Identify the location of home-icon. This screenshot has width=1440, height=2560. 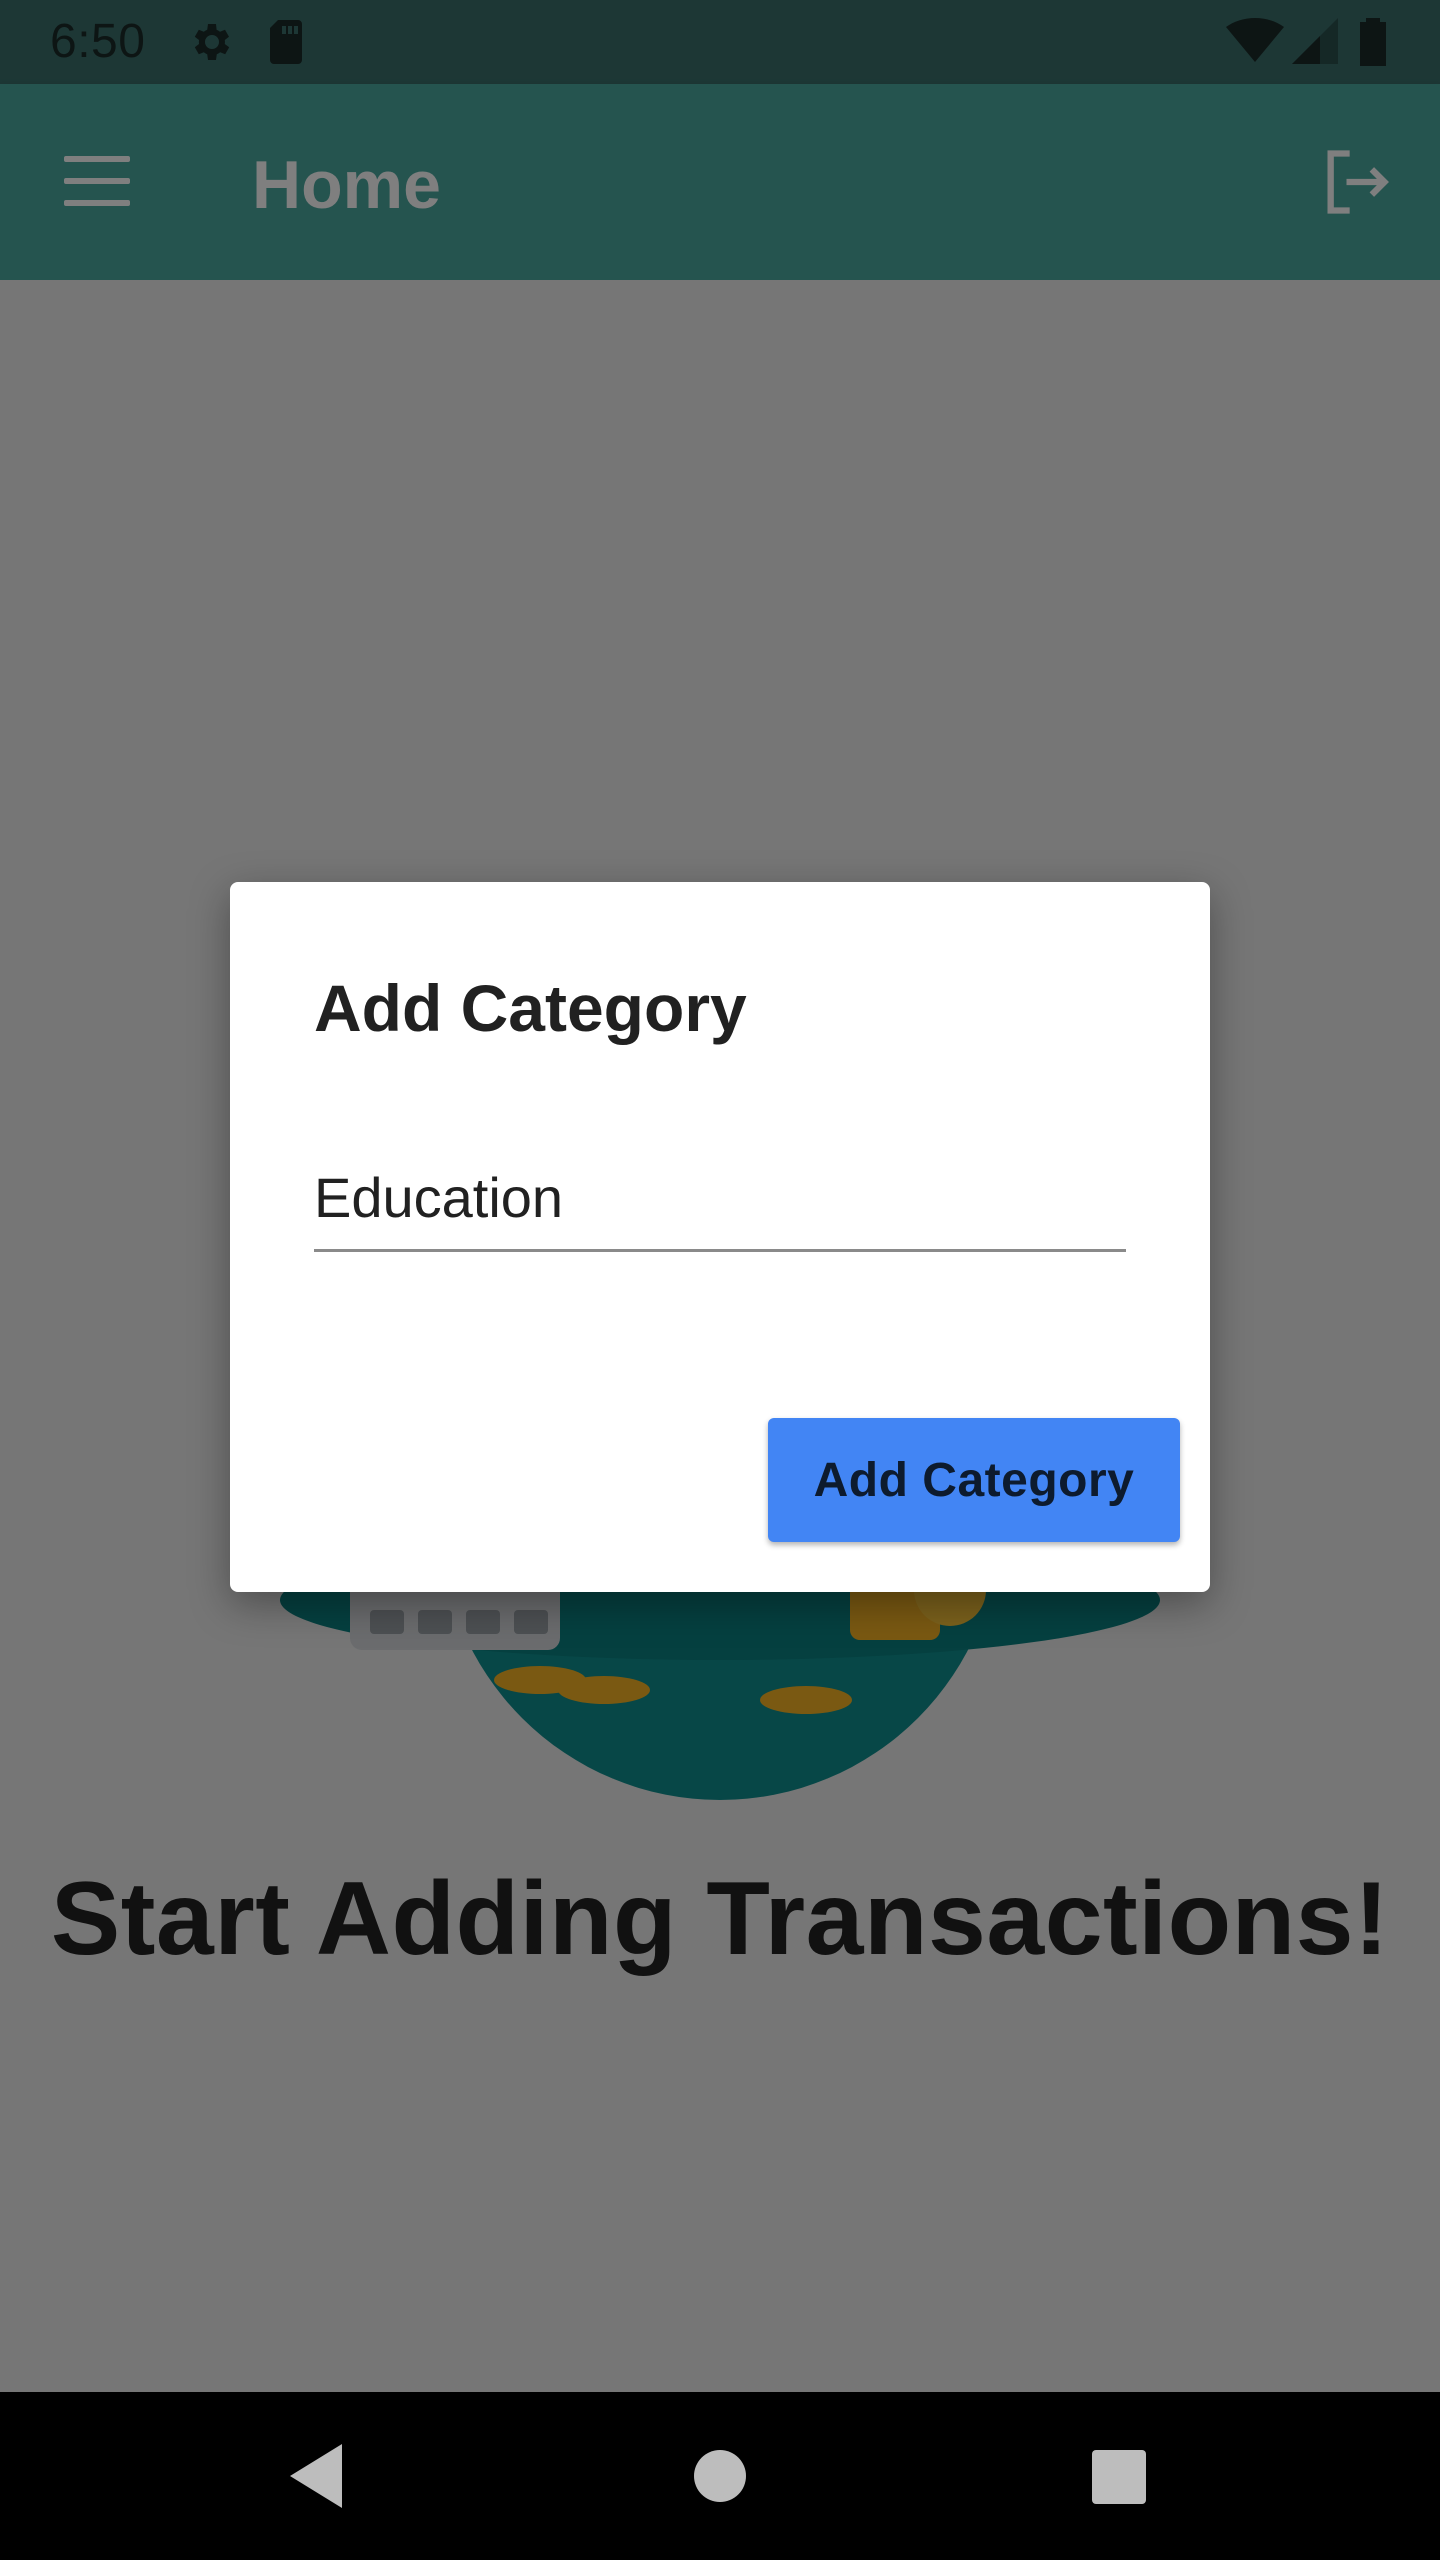
(720, 2476).